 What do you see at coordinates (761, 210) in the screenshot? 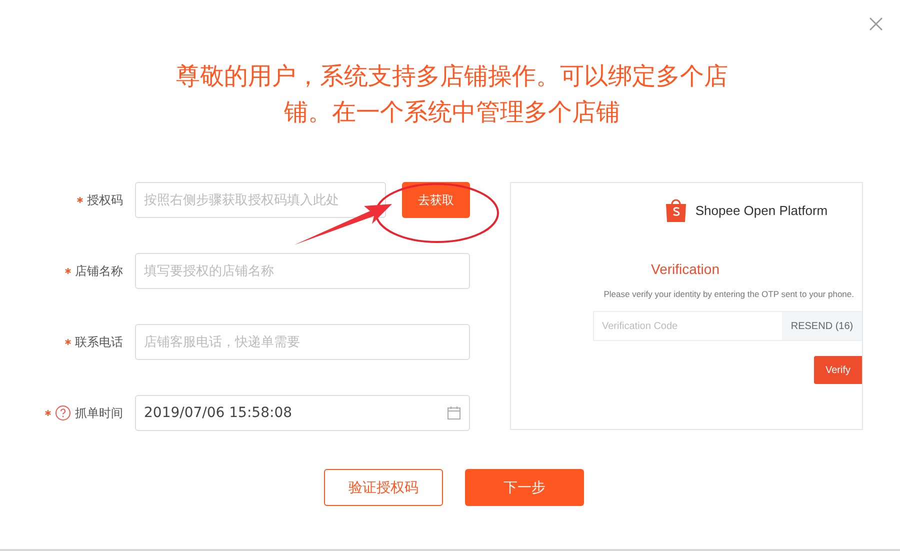
I see `brand-name: Shopee Open Platform` at bounding box center [761, 210].